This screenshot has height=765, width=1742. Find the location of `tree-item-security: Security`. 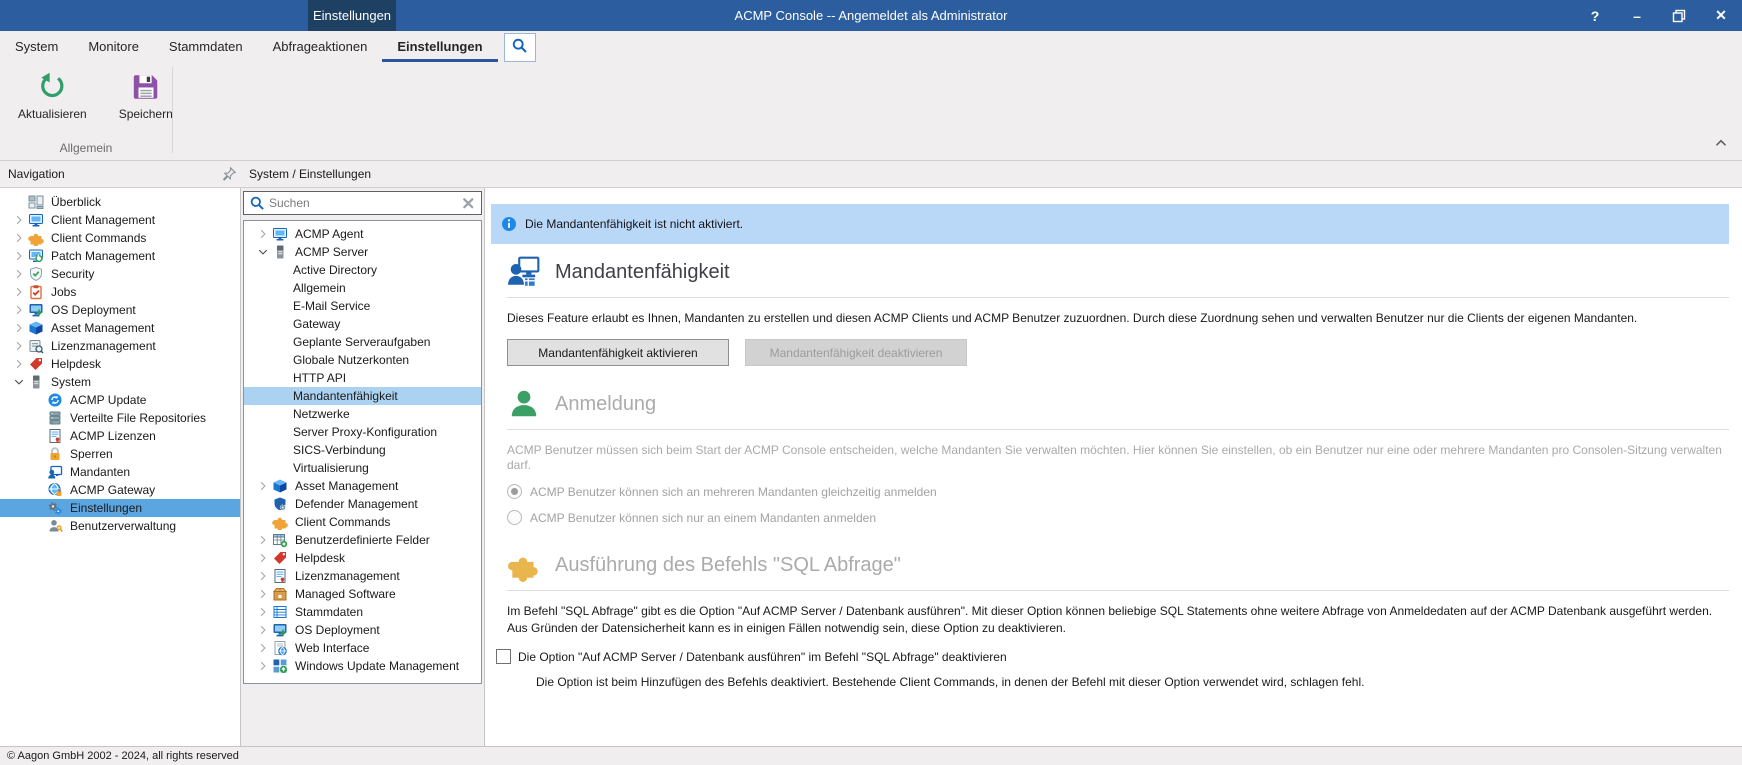

tree-item-security: Security is located at coordinates (120, 274).